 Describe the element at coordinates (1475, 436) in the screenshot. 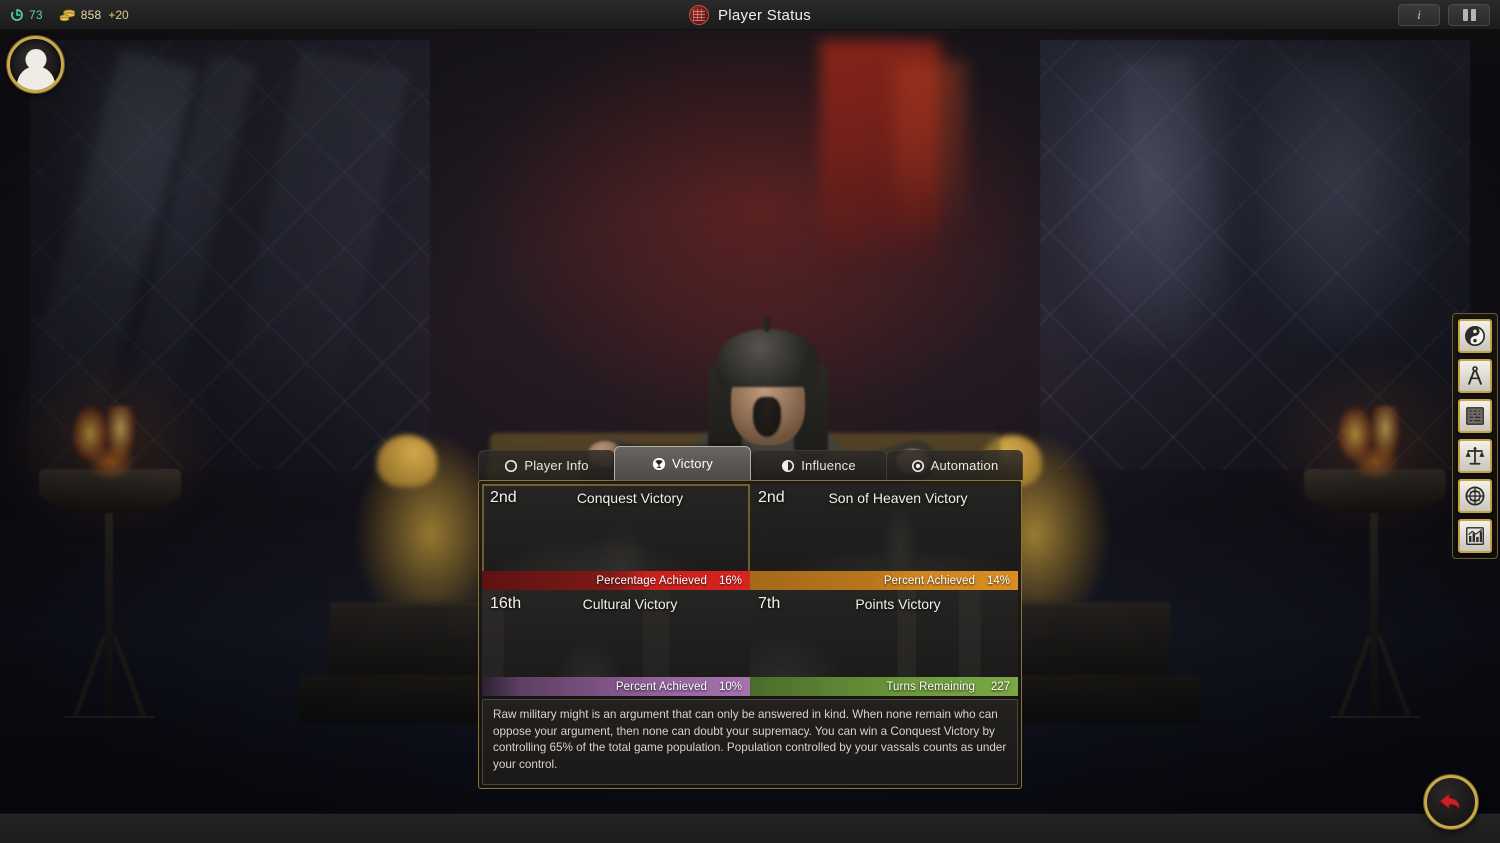

I see `right-sidebar` at that location.